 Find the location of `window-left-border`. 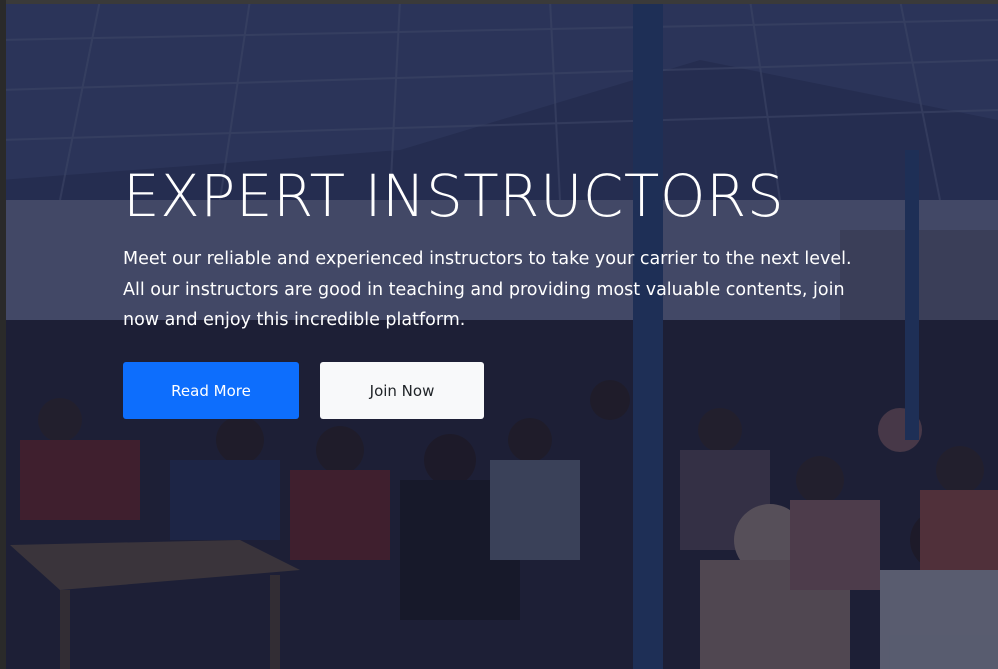

window-left-border is located at coordinates (3, 334).